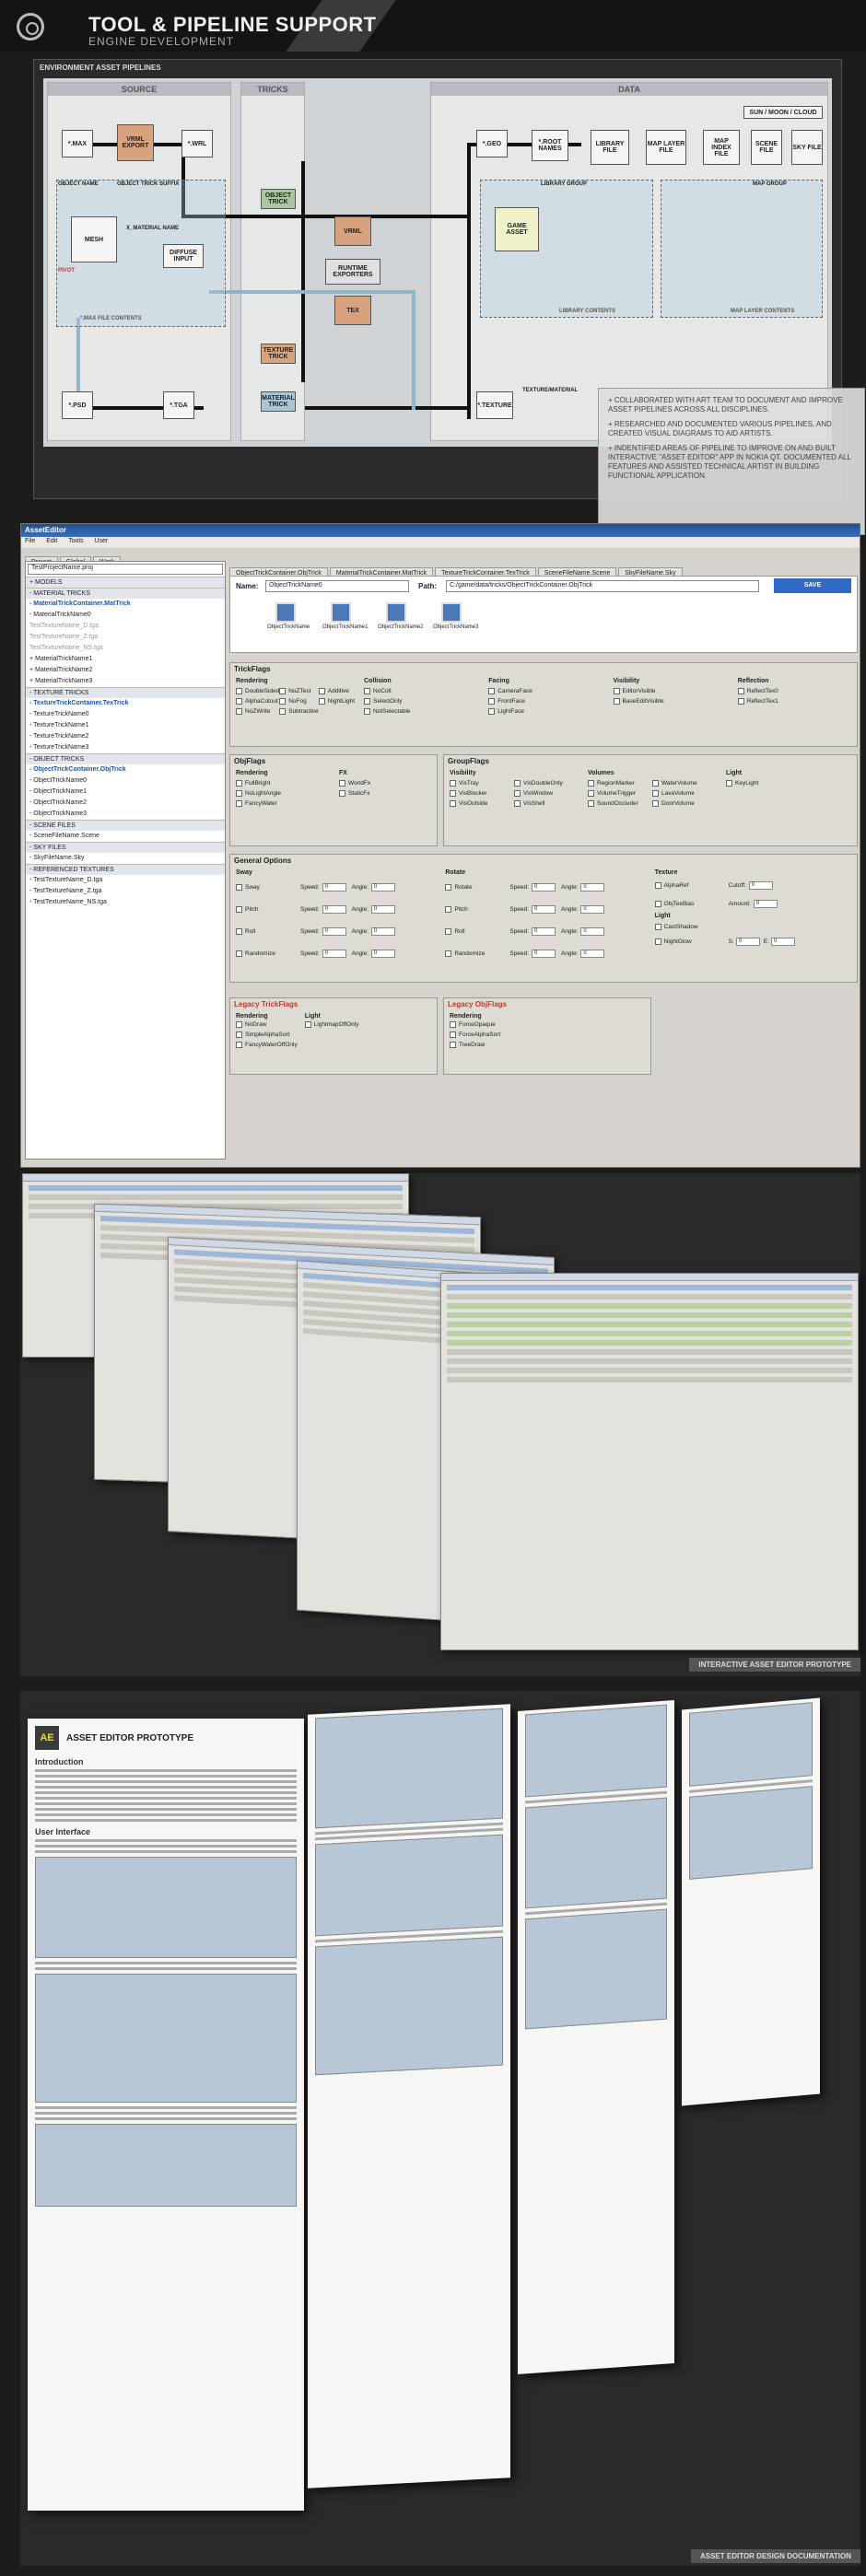 The width and height of the screenshot is (866, 2576). Describe the element at coordinates (125, 569) in the screenshot. I see `project-select: TestProjectName.proj` at that location.